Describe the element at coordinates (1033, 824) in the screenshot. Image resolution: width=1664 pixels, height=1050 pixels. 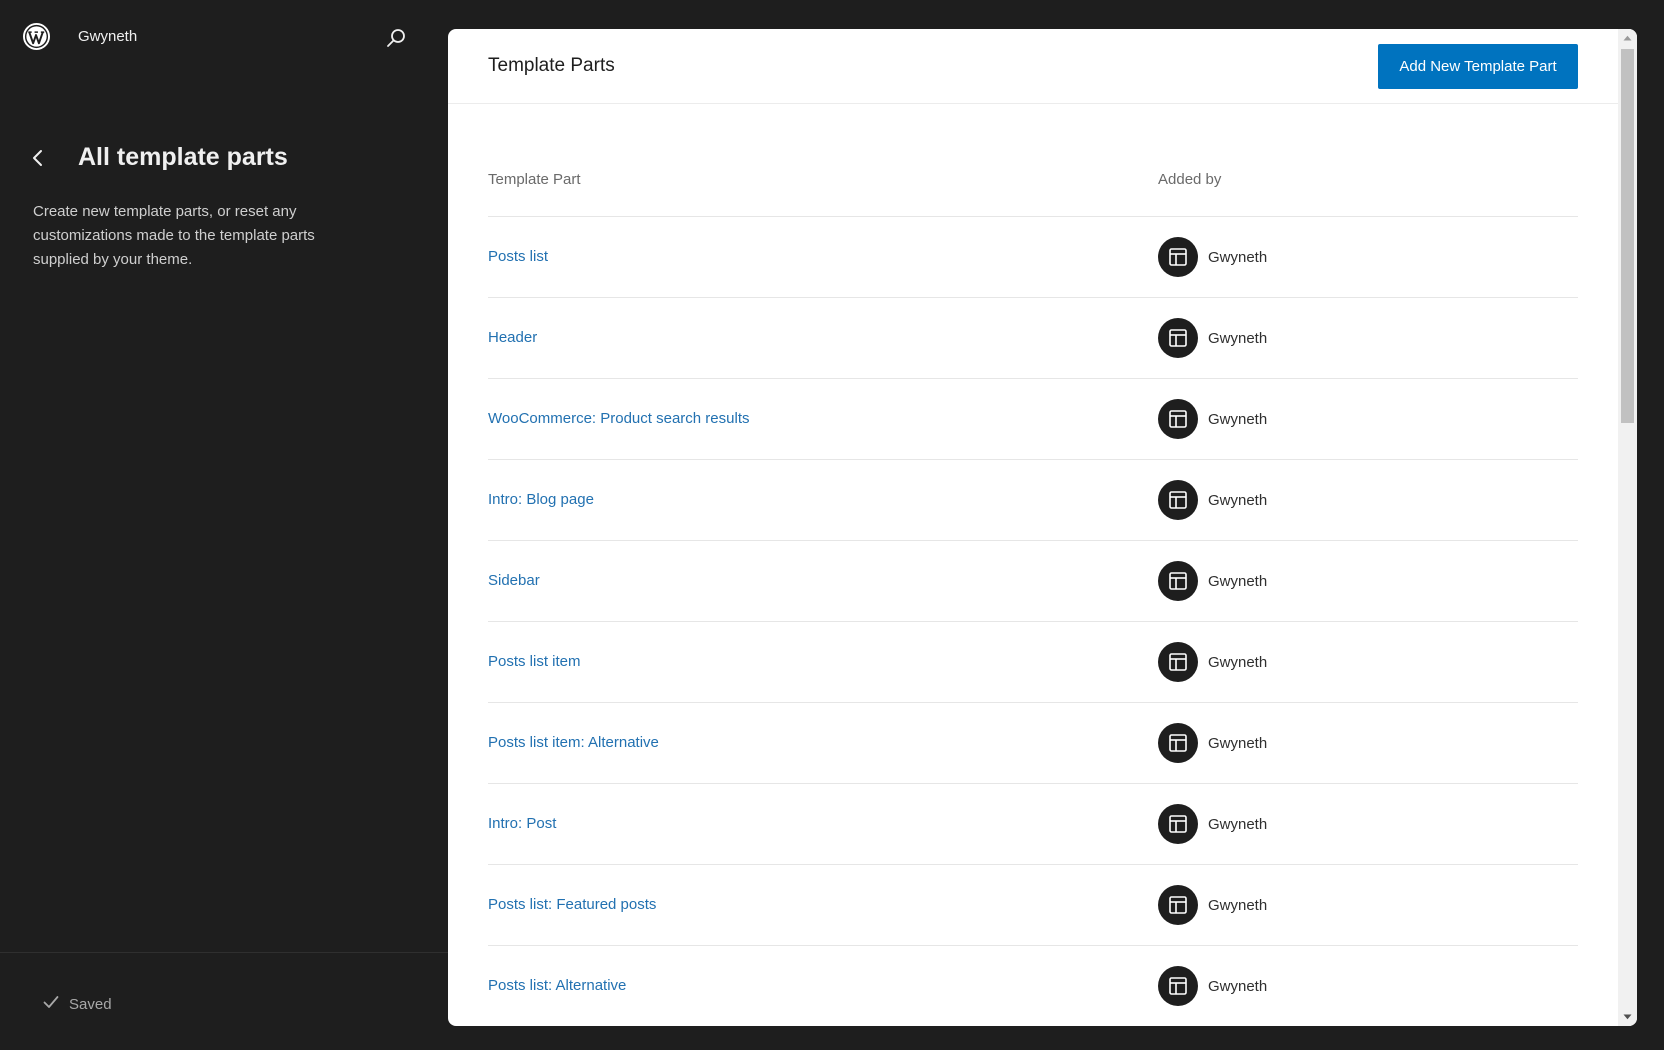
I see `table-row: Intro: Post Gwyneth` at that location.